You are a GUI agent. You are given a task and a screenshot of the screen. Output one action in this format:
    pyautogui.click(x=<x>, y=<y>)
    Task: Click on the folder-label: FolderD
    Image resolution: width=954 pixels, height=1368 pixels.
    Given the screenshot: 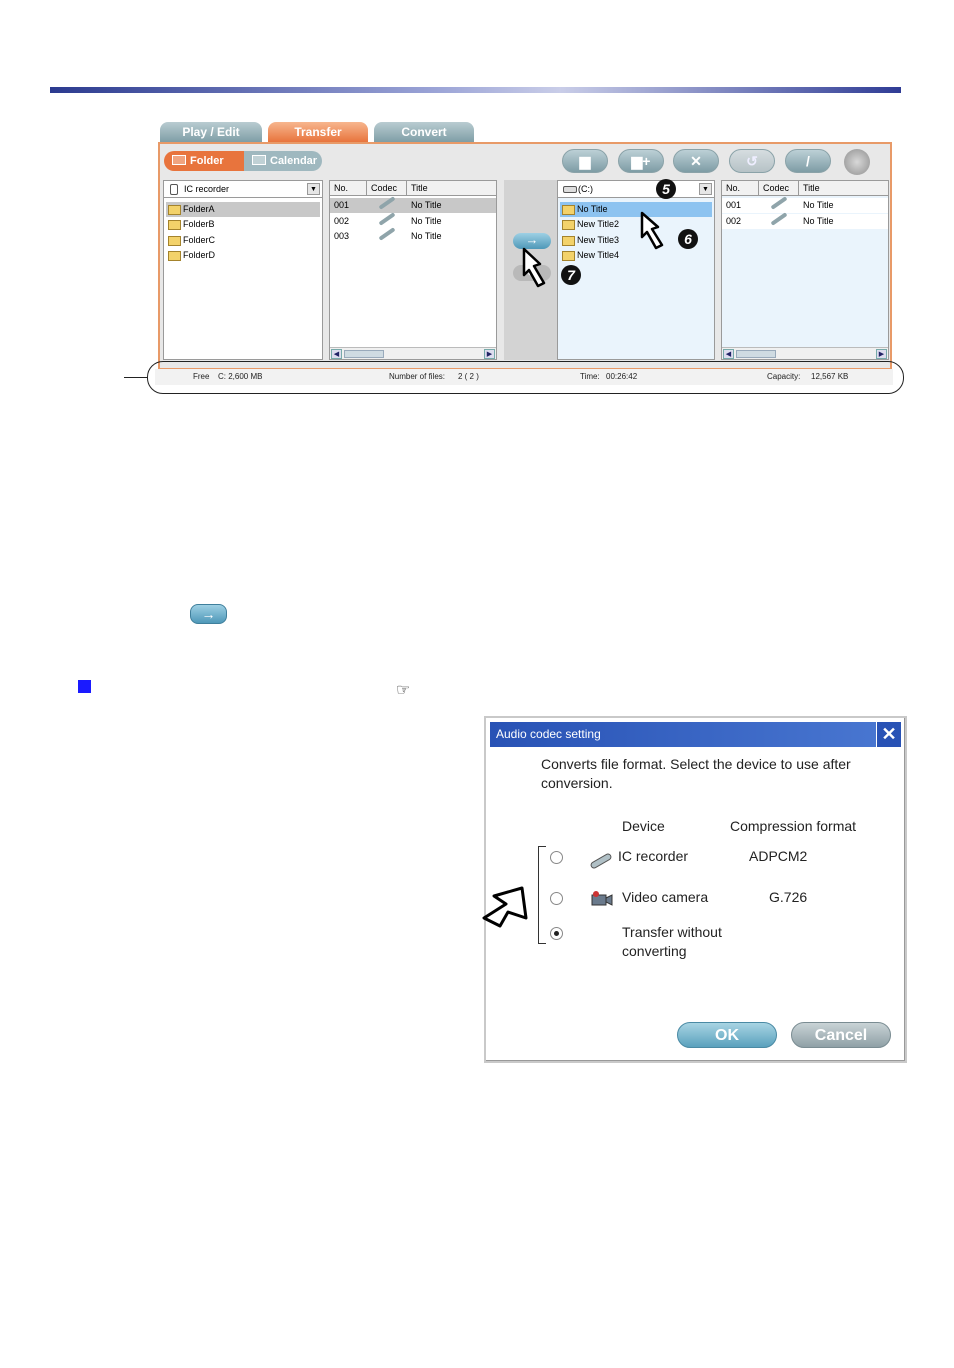 What is the action you would take?
    pyautogui.click(x=199, y=255)
    